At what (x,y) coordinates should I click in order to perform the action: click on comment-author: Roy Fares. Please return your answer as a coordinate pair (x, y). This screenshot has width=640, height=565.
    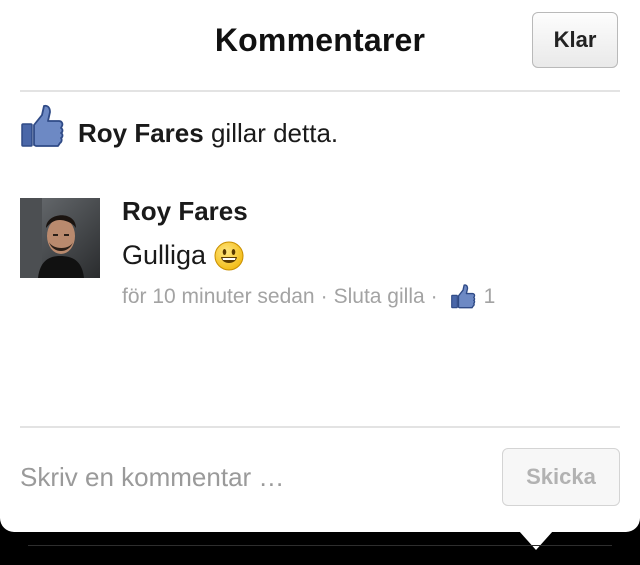
    Looking at the image, I should click on (185, 211).